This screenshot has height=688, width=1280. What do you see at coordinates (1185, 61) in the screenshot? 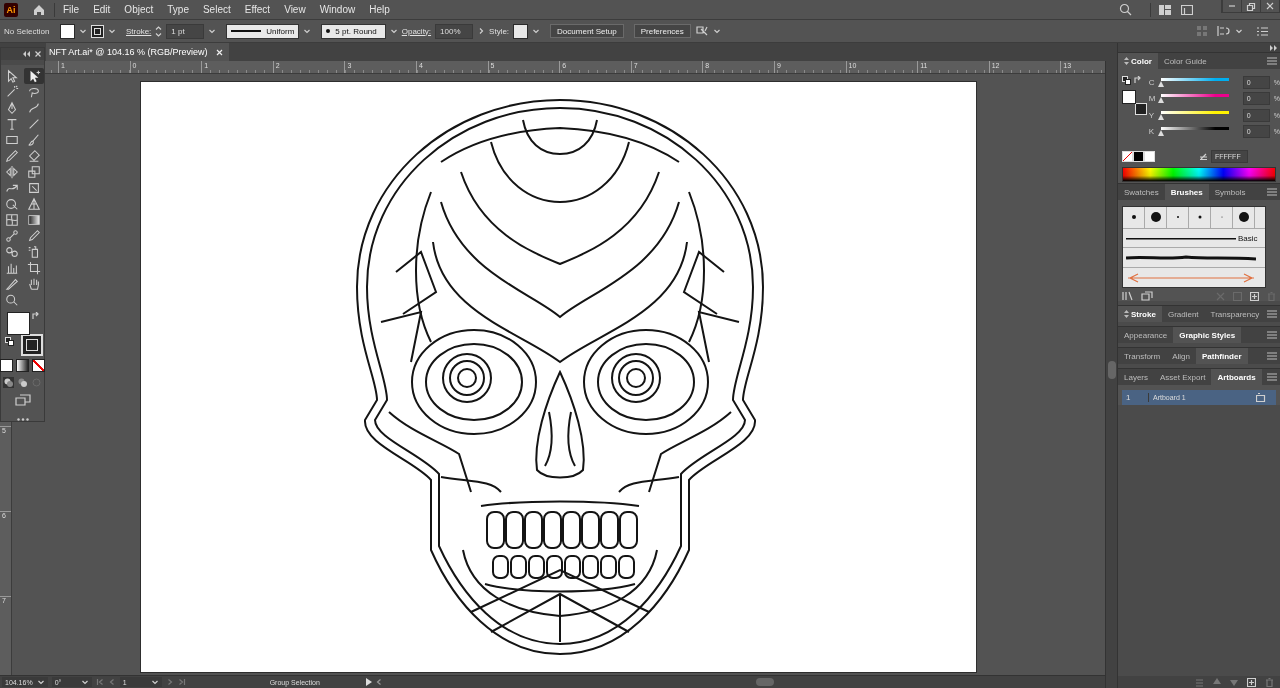
I see `panel-tab: Color Guide` at bounding box center [1185, 61].